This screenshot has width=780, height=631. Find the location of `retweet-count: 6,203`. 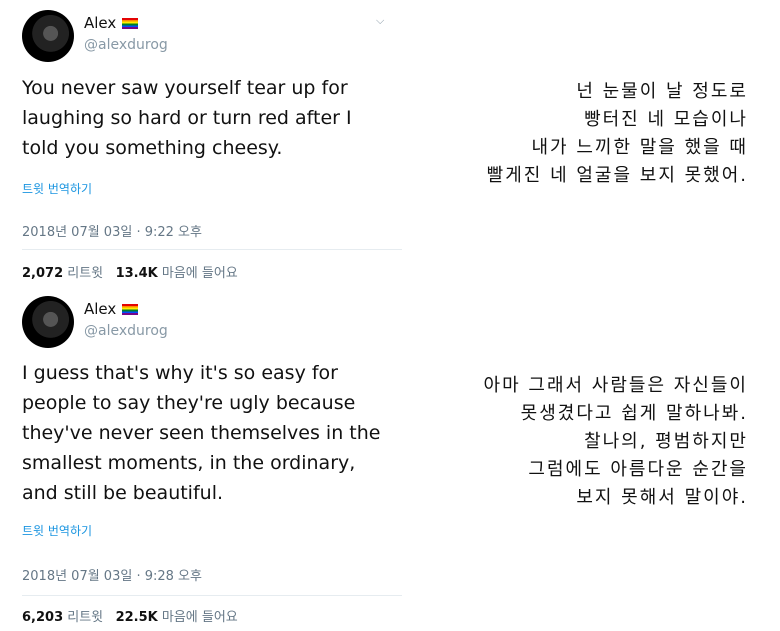

retweet-count: 6,203 is located at coordinates (42, 617).